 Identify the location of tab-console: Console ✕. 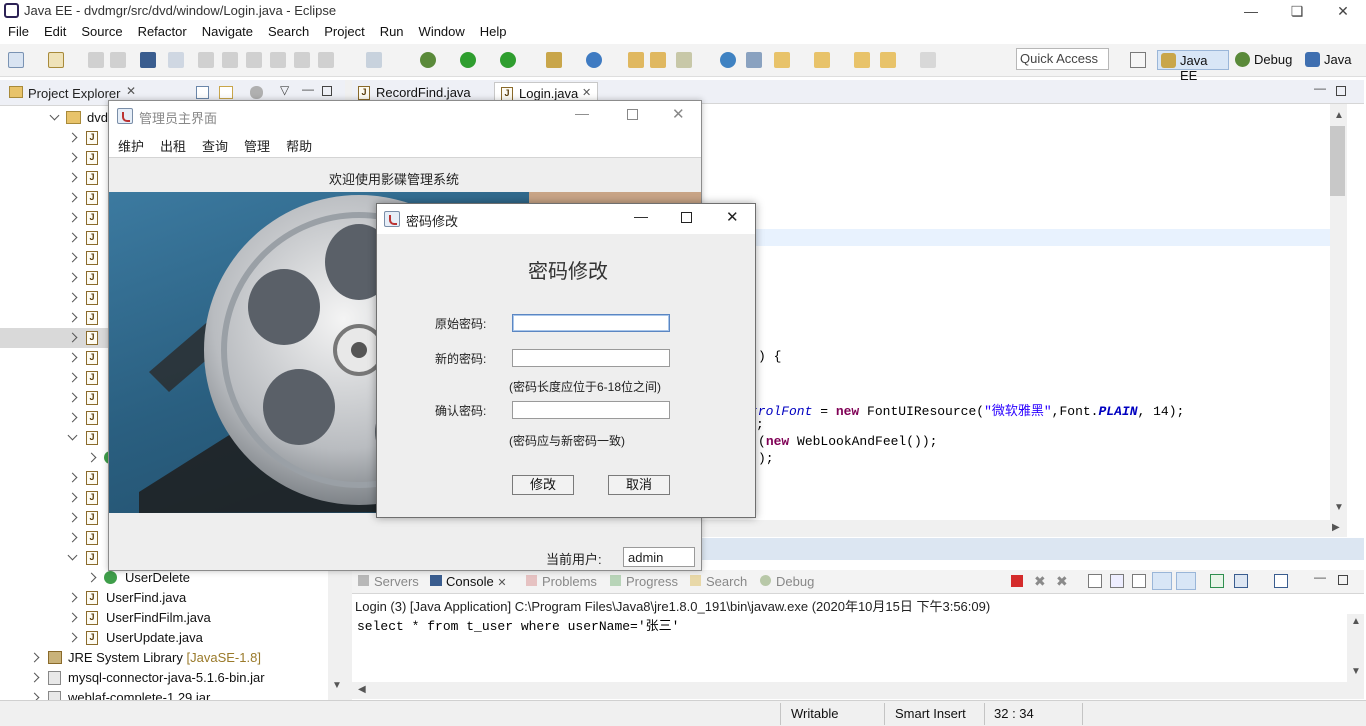
(468, 581).